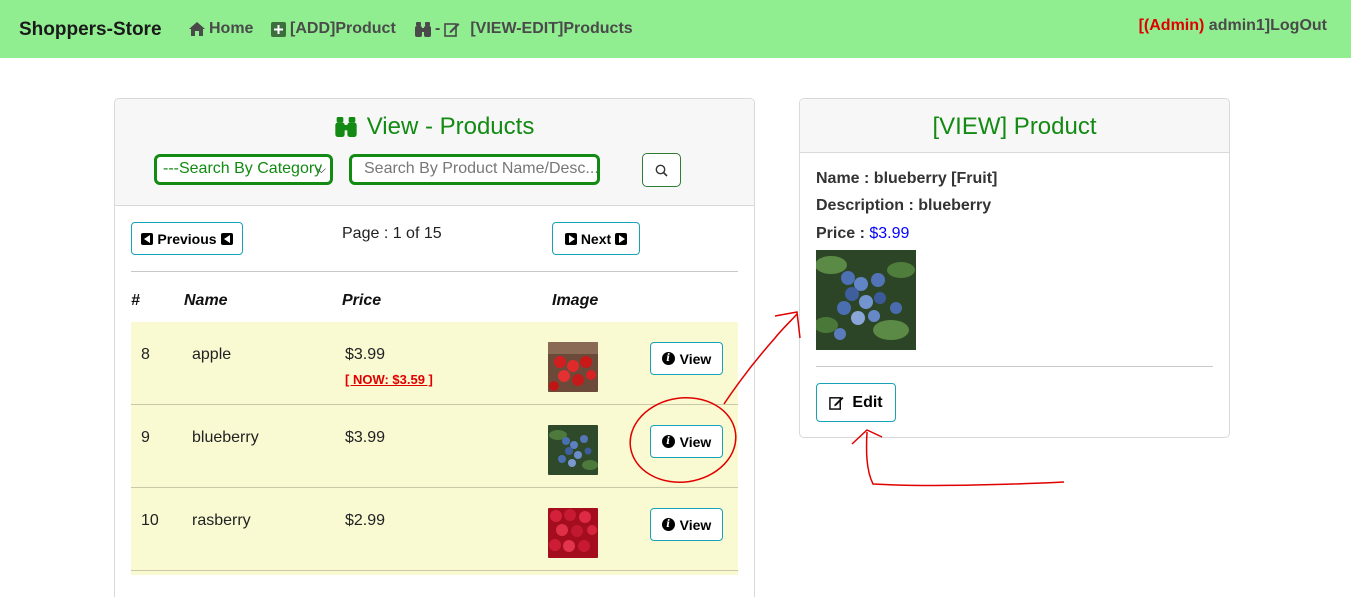 Image resolution: width=1351 pixels, height=597 pixels. I want to click on search-button, so click(661, 170).